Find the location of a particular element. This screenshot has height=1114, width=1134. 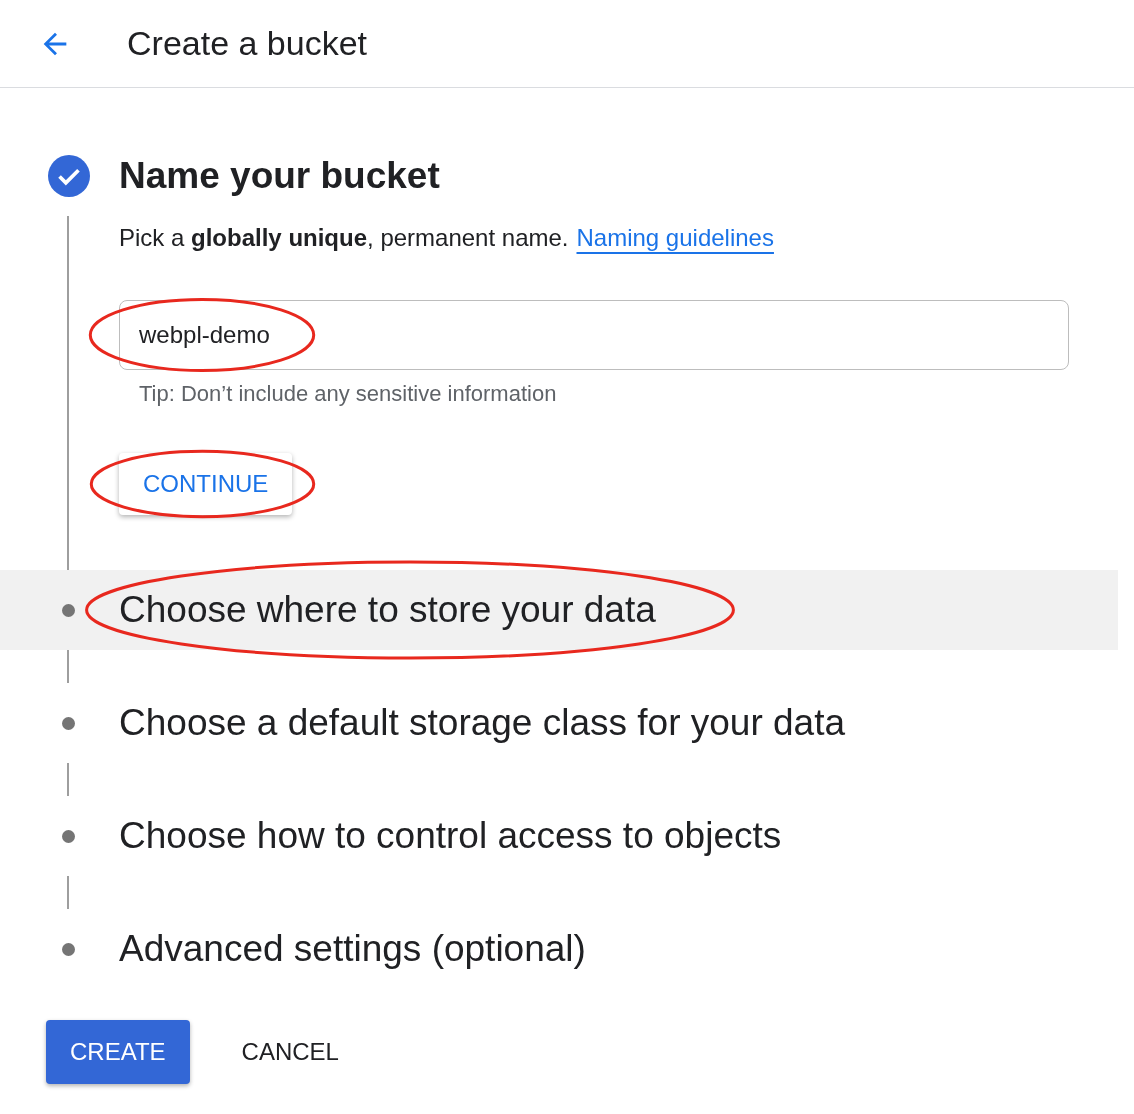

field-tip: Tip: Don’t include any sensitive information is located at coordinates (348, 394).